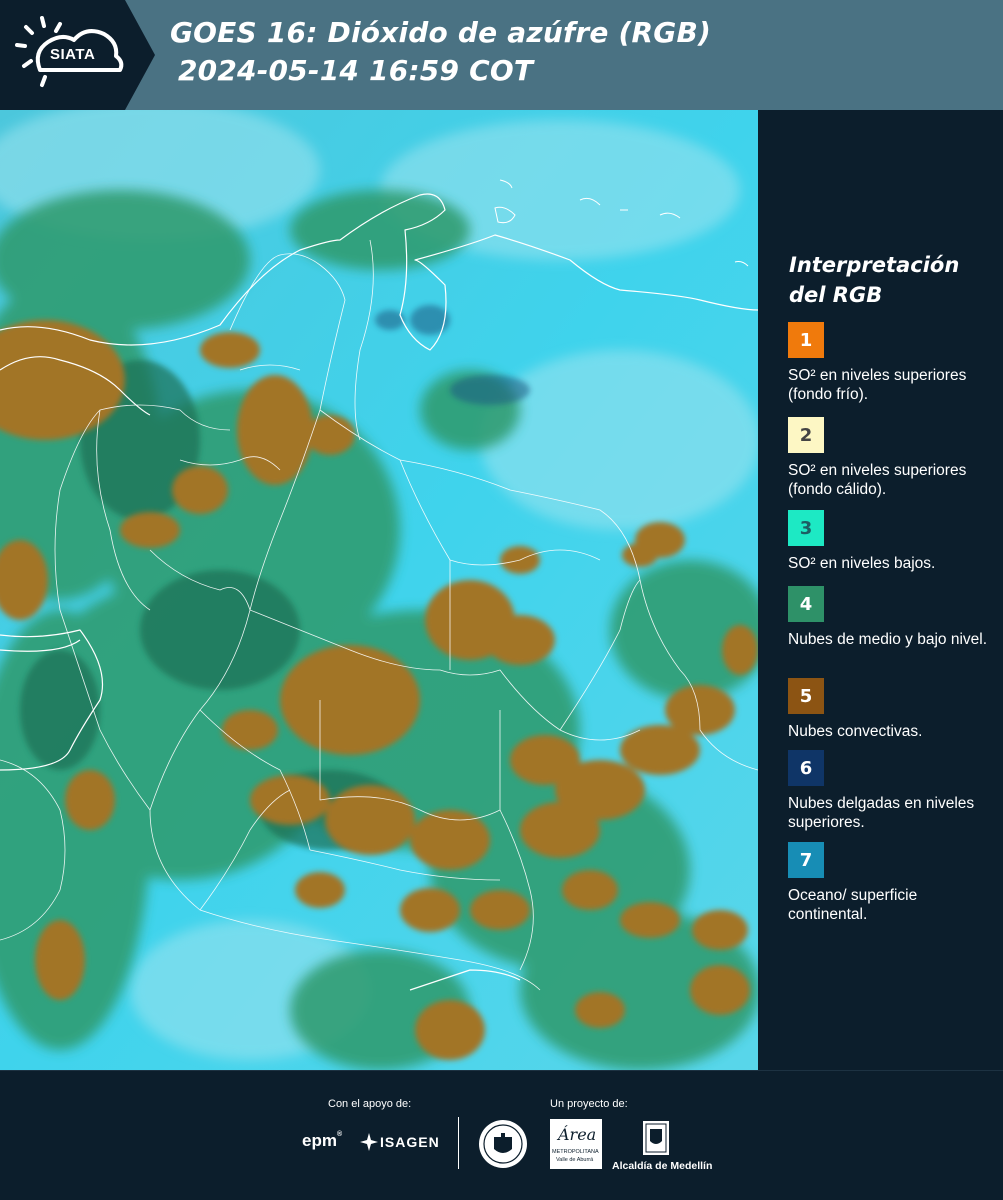 This screenshot has height=1200, width=1003. I want to click on legend-swatch-5: 5, so click(806, 696).